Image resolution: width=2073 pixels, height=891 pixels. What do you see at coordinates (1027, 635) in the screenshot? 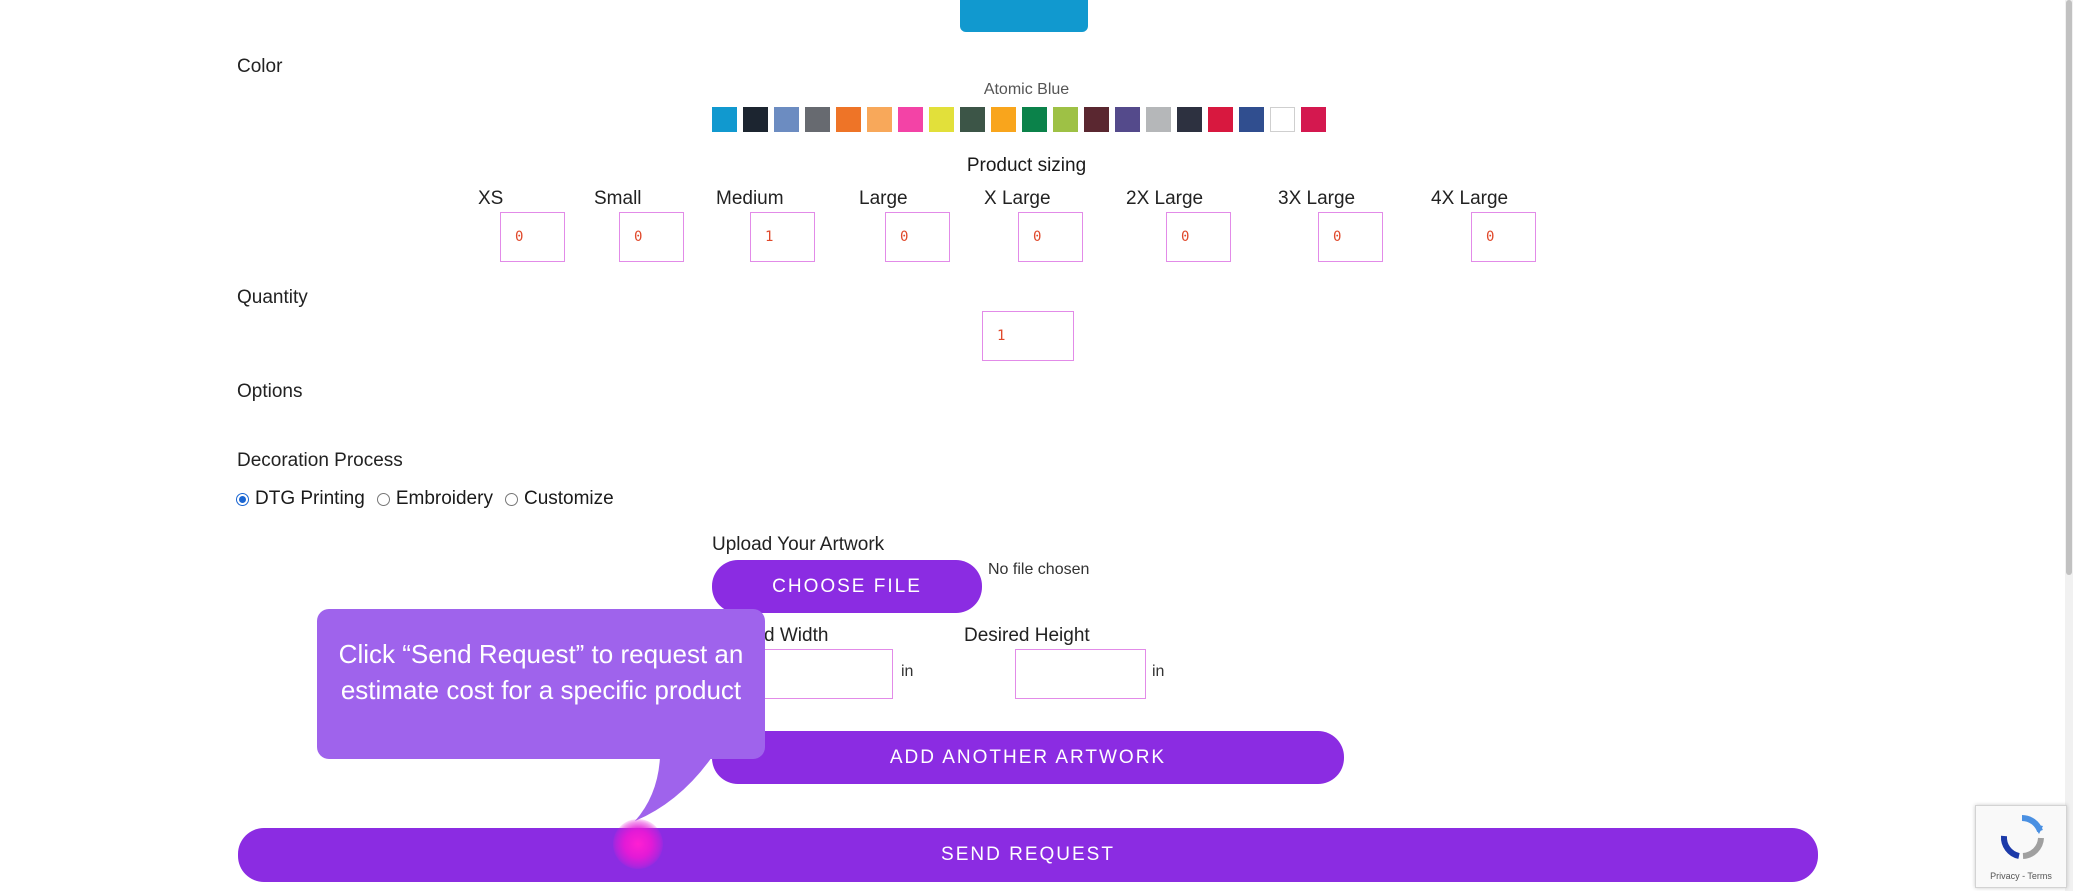
I see `desired-height-label: Desired Height` at bounding box center [1027, 635].